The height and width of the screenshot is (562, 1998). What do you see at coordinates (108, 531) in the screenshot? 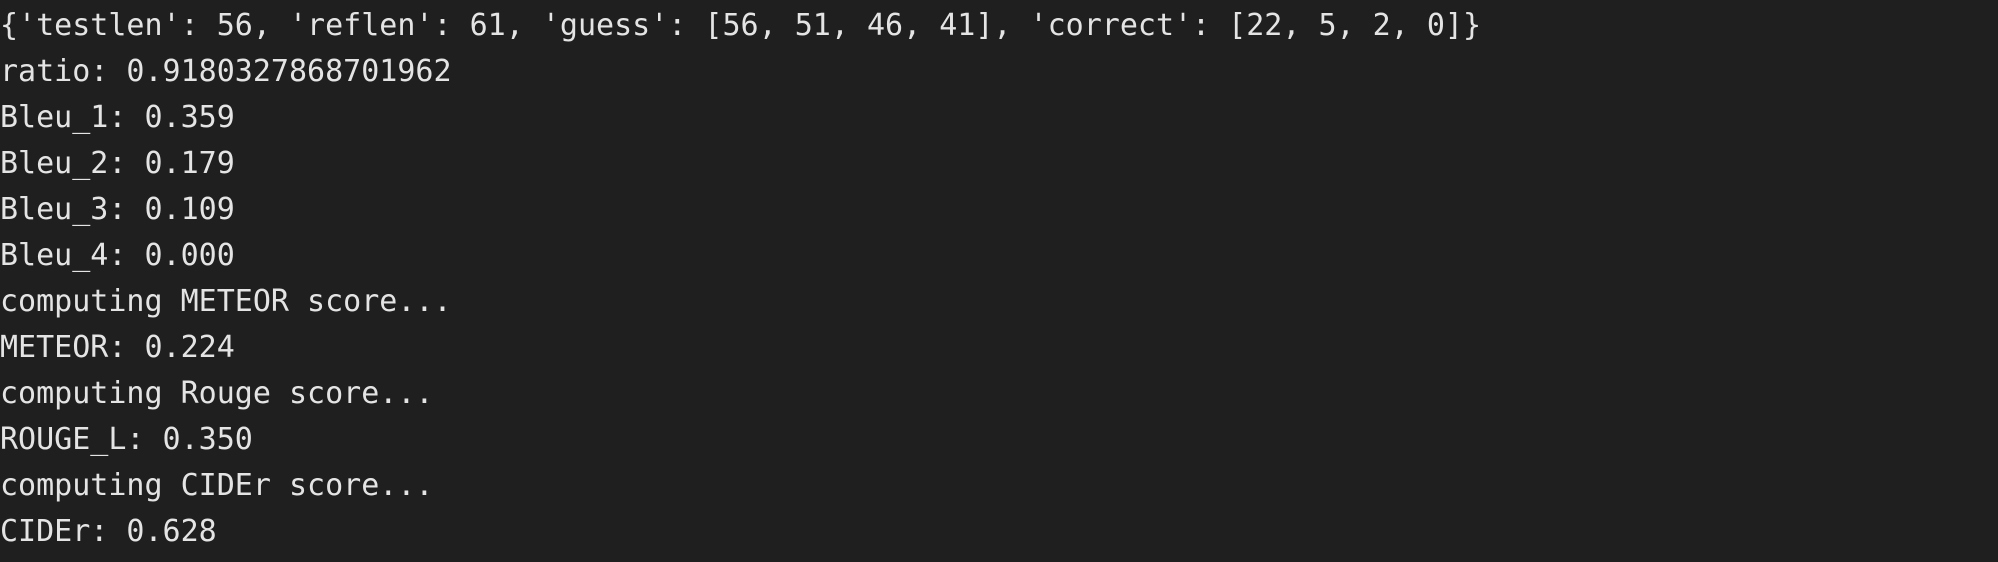
I see `output-line-cider: CIDEr: 0.628` at bounding box center [108, 531].